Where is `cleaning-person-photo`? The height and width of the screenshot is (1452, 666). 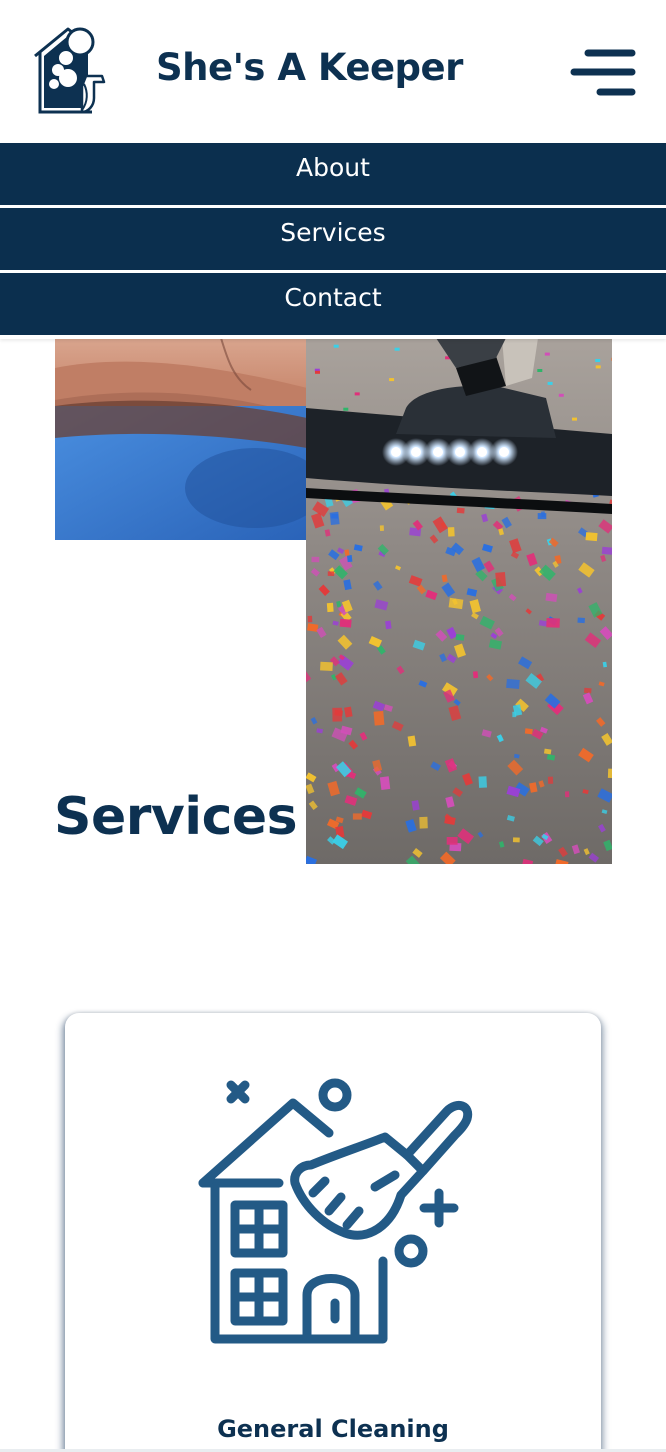
cleaning-person-photo is located at coordinates (181, 439).